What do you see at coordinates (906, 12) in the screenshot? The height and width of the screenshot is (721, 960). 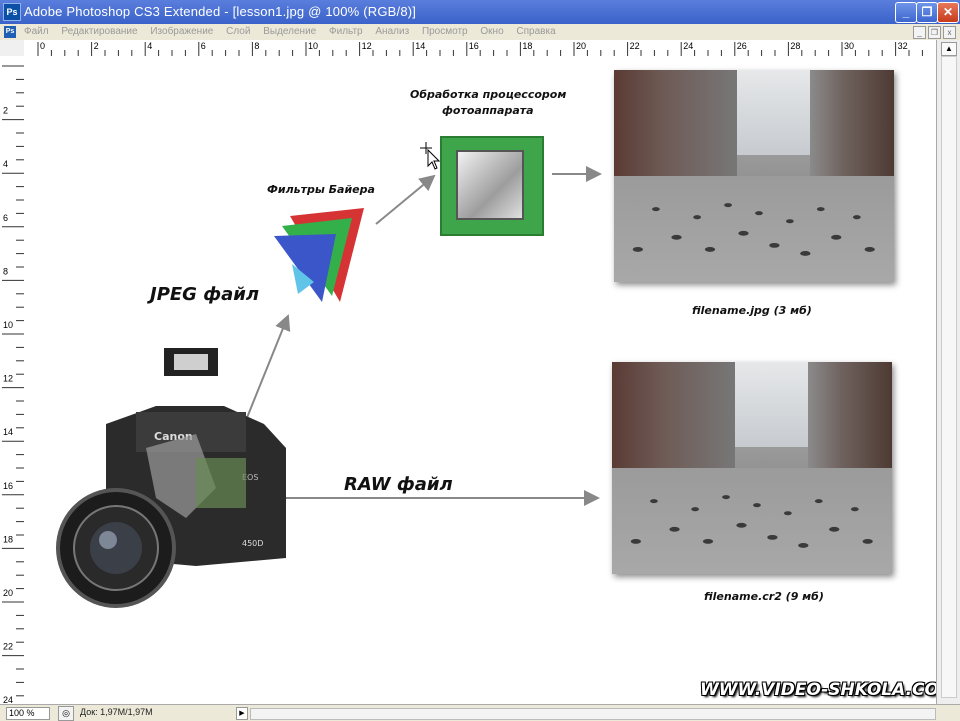 I see `minimize-button: _` at bounding box center [906, 12].